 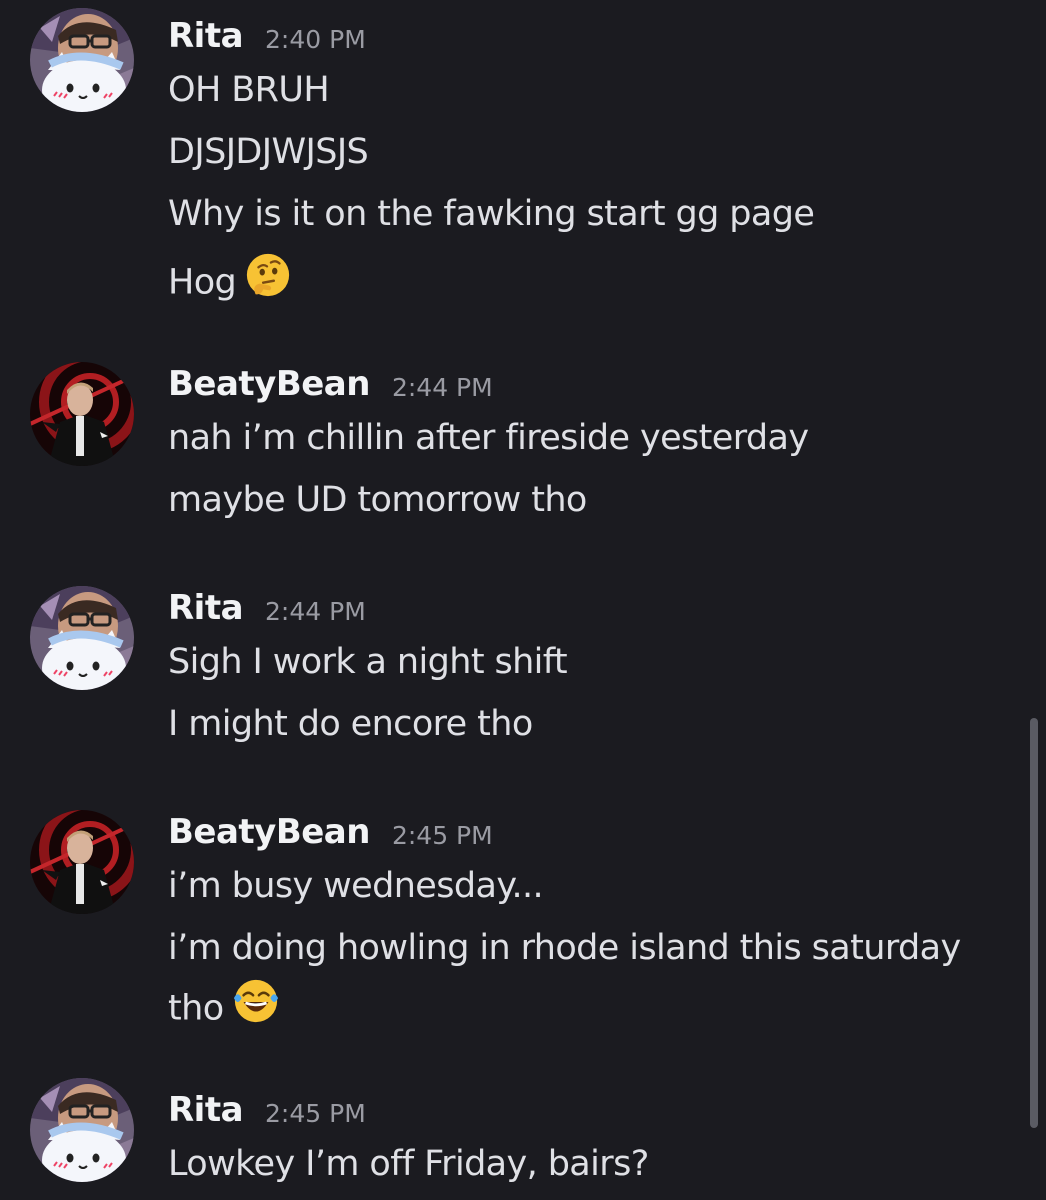 What do you see at coordinates (268, 152) in the screenshot?
I see `message-text: DJSJDJWJSJS` at bounding box center [268, 152].